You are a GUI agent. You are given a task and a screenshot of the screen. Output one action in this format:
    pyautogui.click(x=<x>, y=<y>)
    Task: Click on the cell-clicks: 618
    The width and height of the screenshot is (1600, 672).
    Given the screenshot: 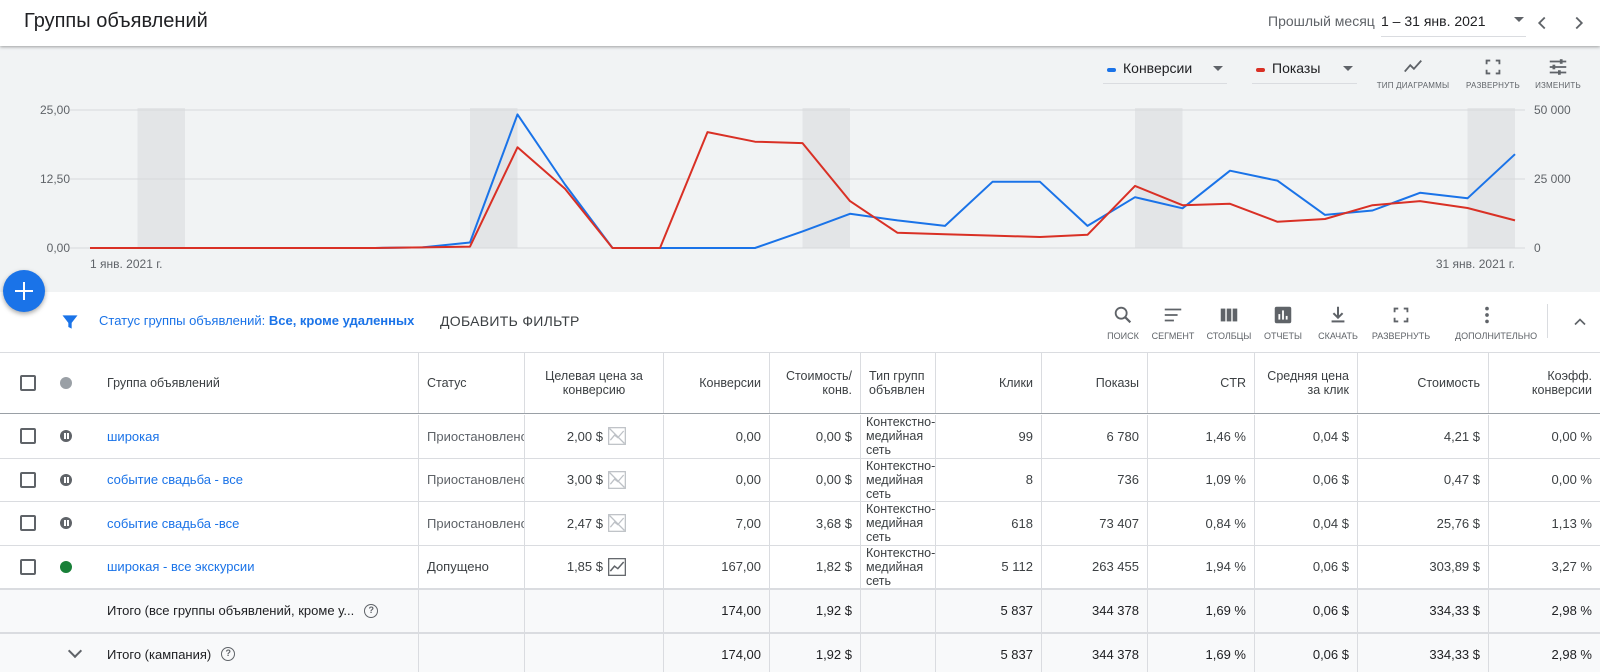 What is the action you would take?
    pyautogui.click(x=988, y=523)
    